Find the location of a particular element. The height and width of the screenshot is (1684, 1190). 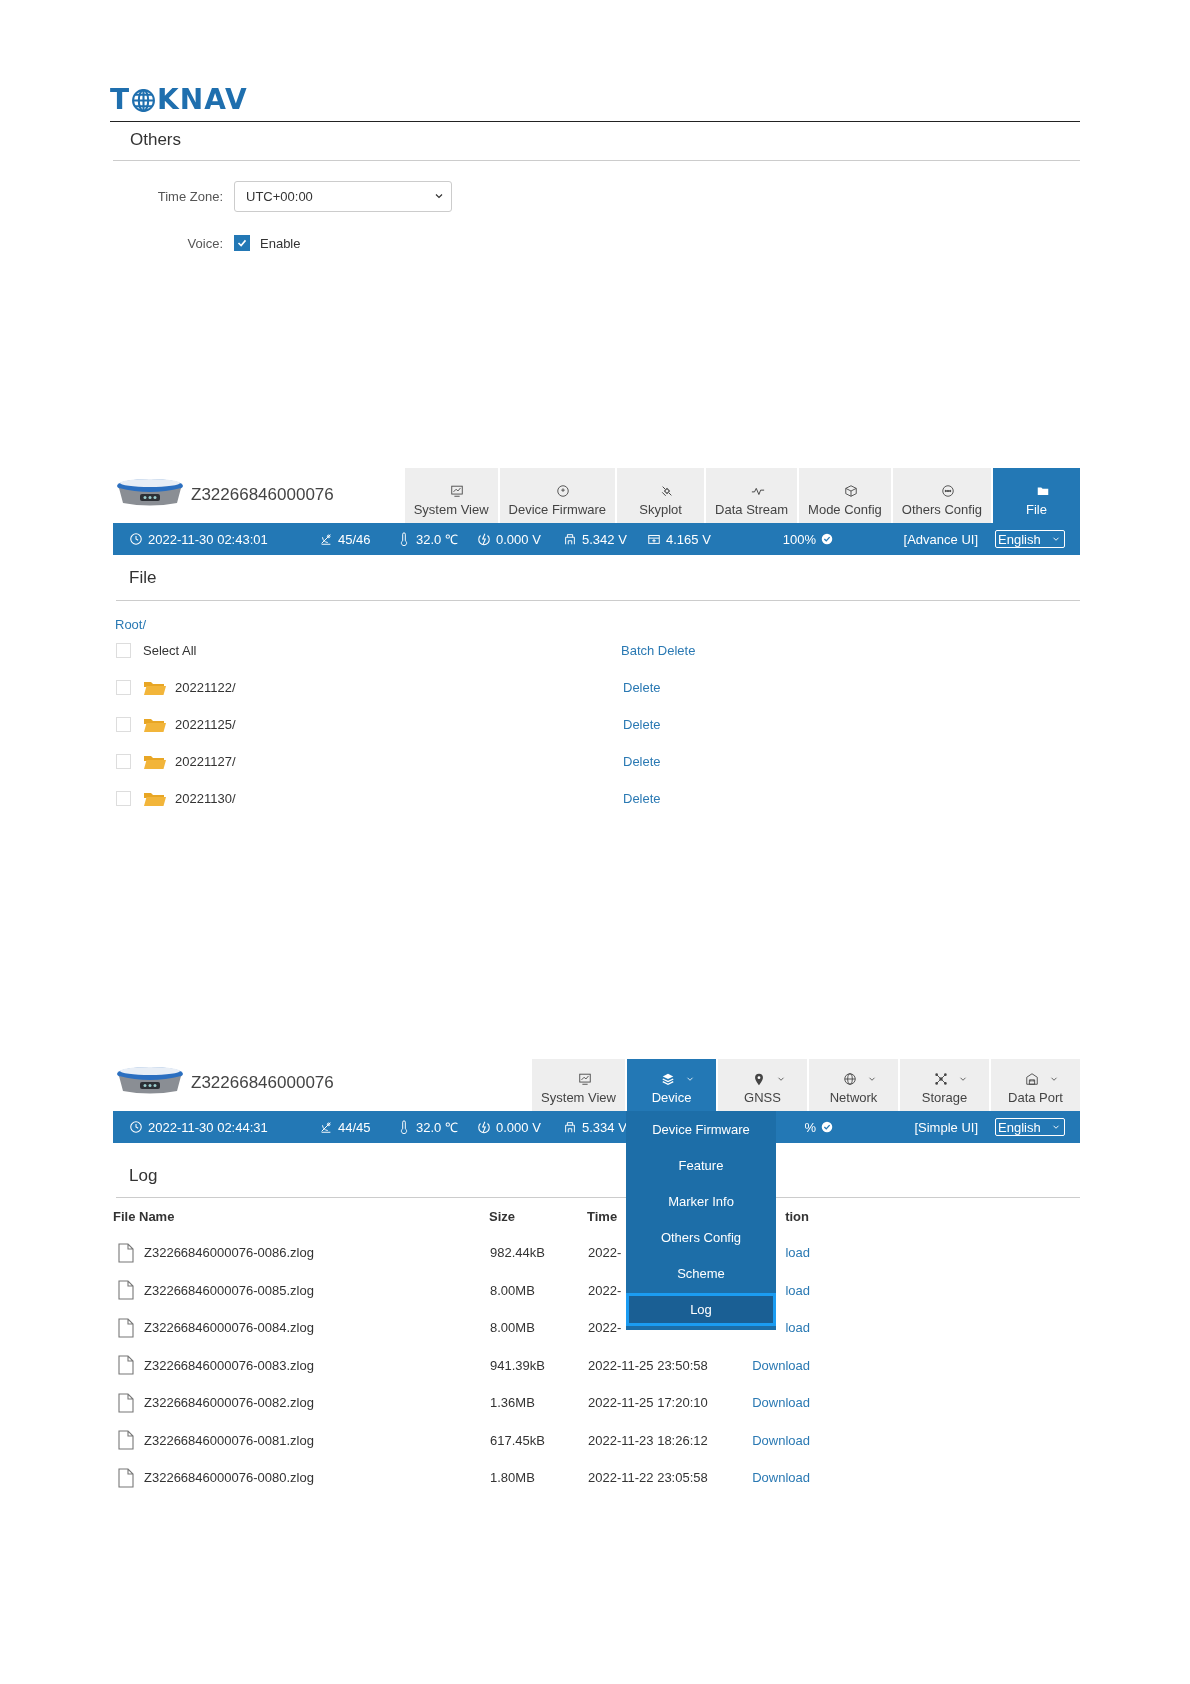

ui-switch-link: [Advance UI] is located at coordinates (940, 539).